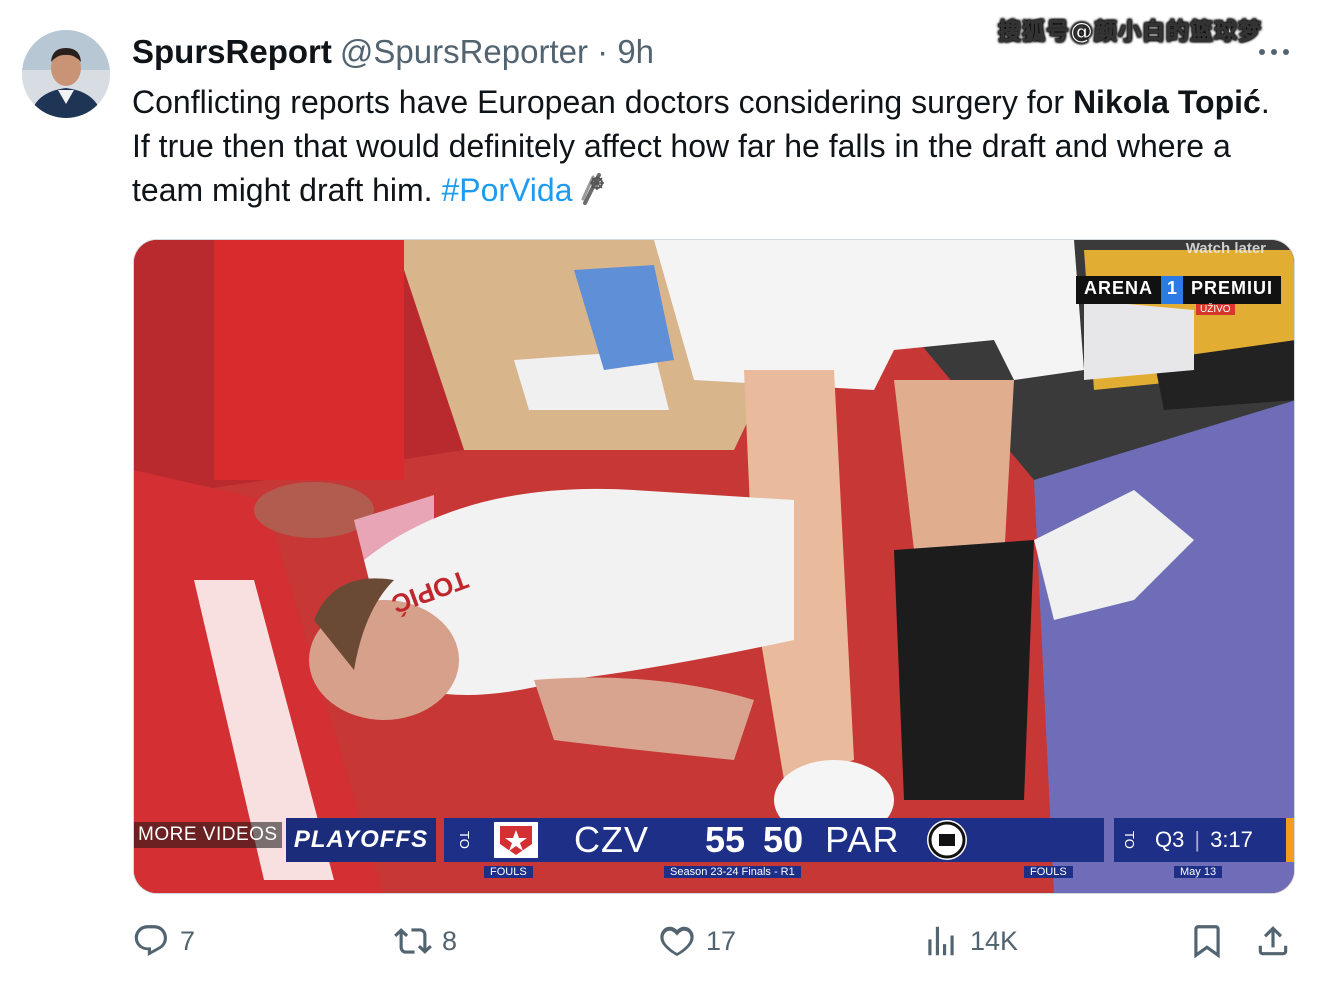 The image size is (1320, 990). Describe the element at coordinates (66, 74) in the screenshot. I see `author-avatar` at that location.